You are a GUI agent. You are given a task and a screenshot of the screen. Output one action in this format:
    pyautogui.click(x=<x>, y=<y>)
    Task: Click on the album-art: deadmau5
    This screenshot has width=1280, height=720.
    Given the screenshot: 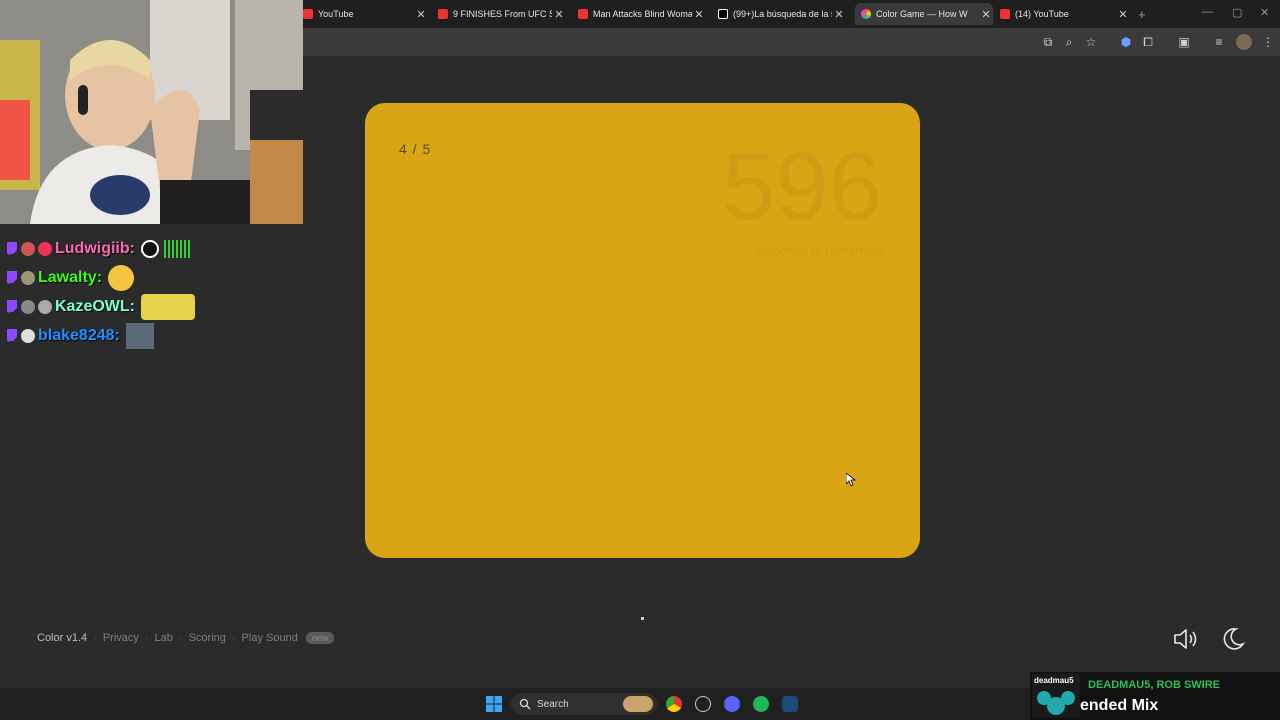 What is the action you would take?
    pyautogui.click(x=1056, y=696)
    